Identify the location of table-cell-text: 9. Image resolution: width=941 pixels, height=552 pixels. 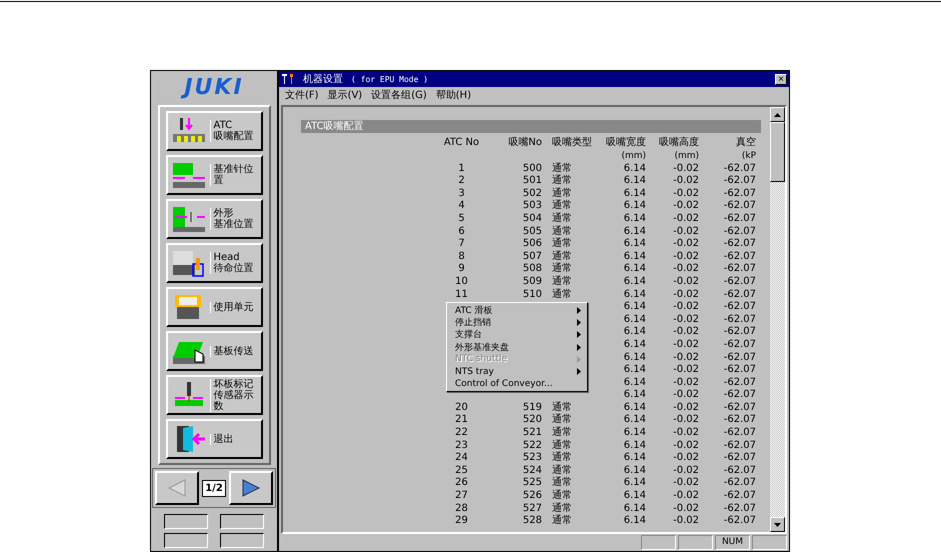
(461, 269).